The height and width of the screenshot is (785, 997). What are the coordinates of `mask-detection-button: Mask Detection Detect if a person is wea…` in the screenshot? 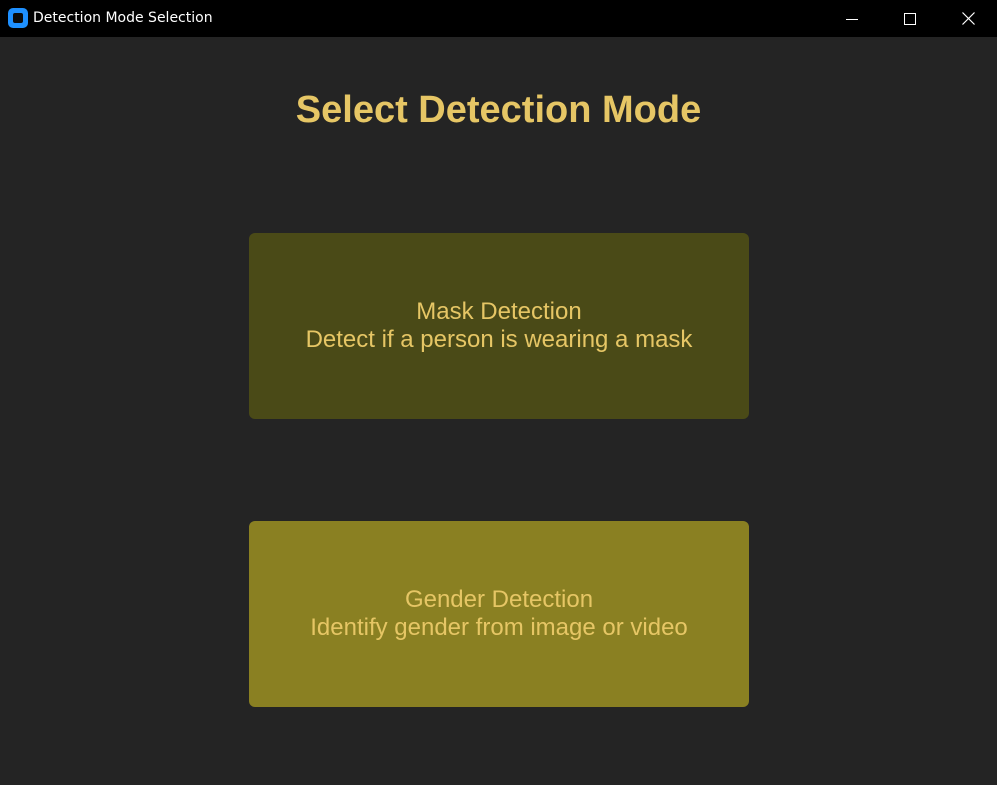 It's located at (499, 326).